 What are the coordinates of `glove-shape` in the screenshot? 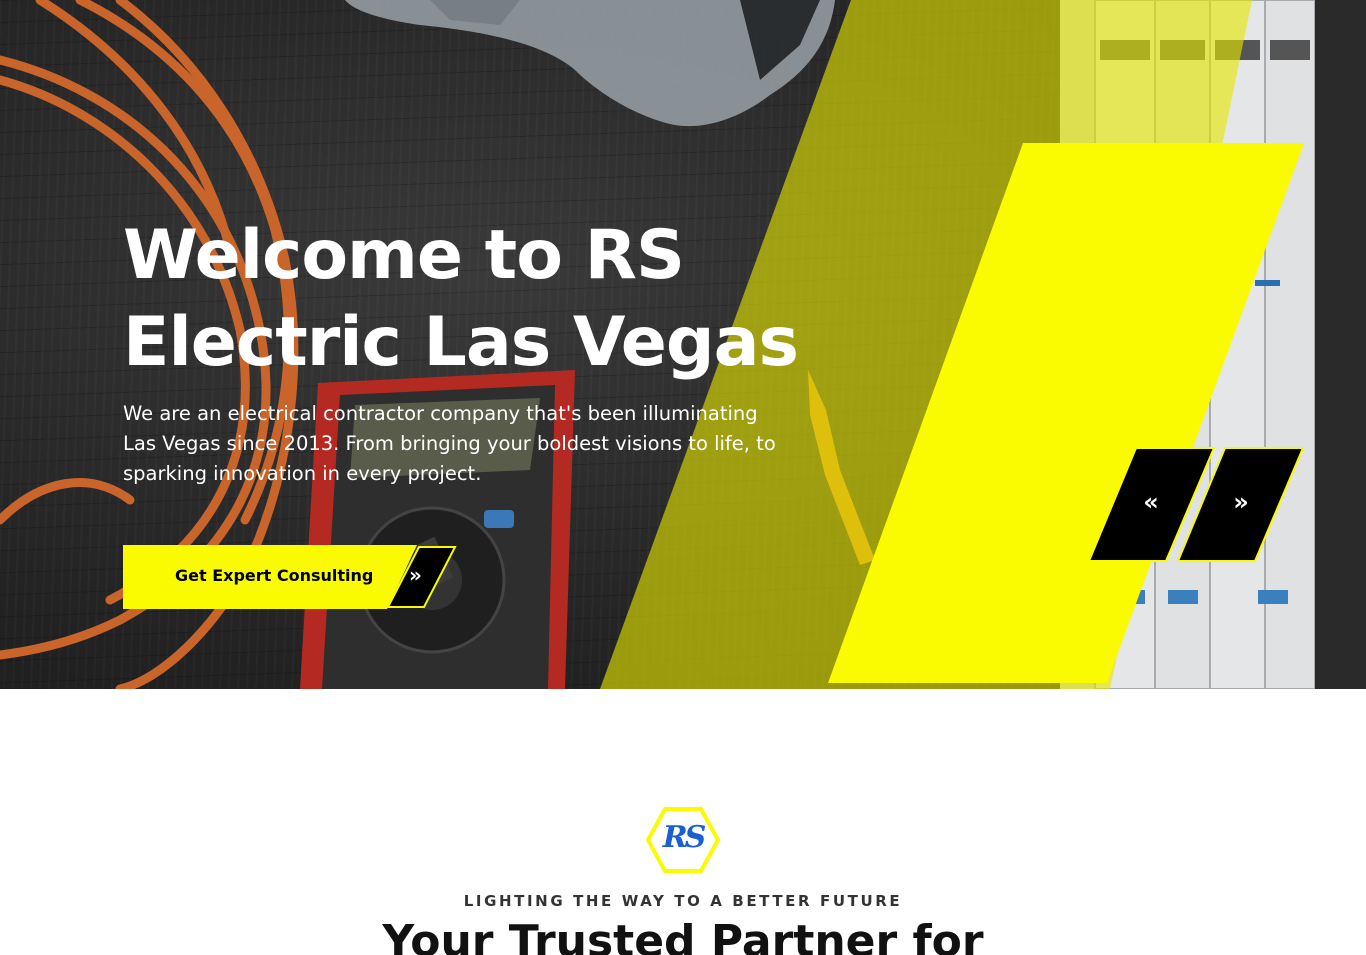 It's located at (590, 63).